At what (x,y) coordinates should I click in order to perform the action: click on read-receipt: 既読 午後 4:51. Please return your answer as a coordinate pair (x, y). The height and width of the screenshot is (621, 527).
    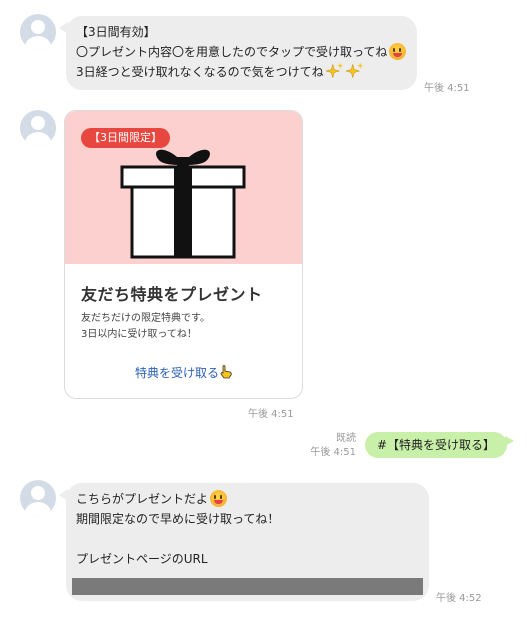
    Looking at the image, I should click on (328, 446).